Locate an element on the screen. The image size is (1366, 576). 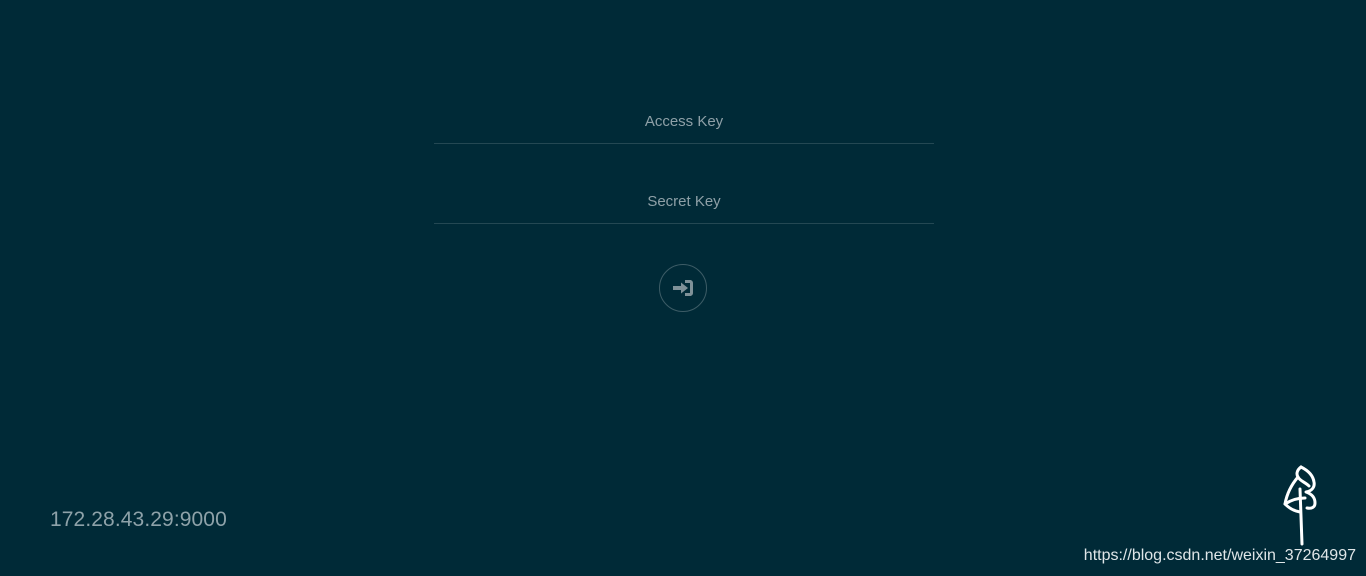
secret-key-field is located at coordinates (684, 201).